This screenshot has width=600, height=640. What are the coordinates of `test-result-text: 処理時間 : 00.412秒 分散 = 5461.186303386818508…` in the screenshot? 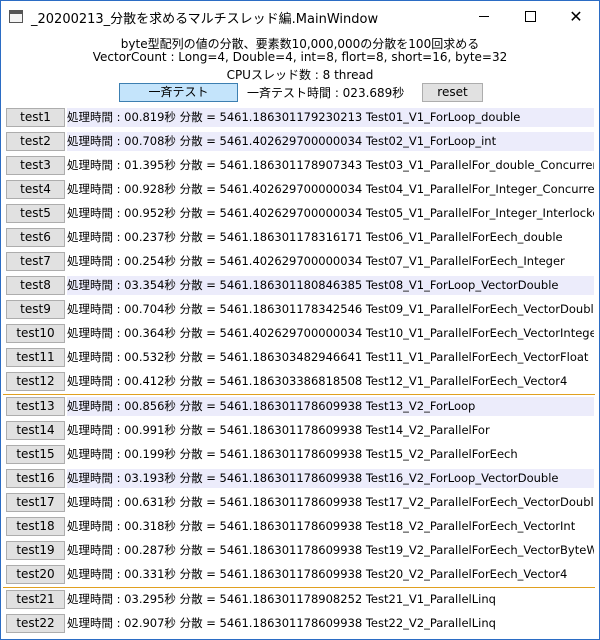 It's located at (317, 381).